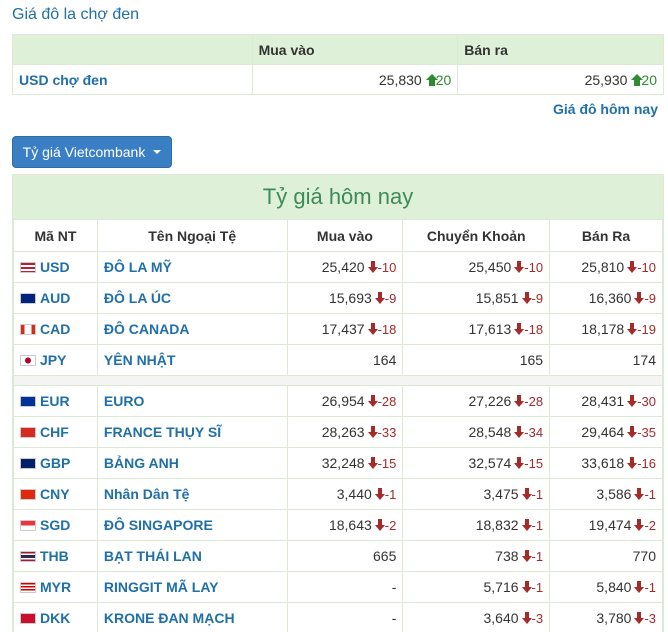 The image size is (668, 632). I want to click on buy-cell: 17,437 -18, so click(345, 329).